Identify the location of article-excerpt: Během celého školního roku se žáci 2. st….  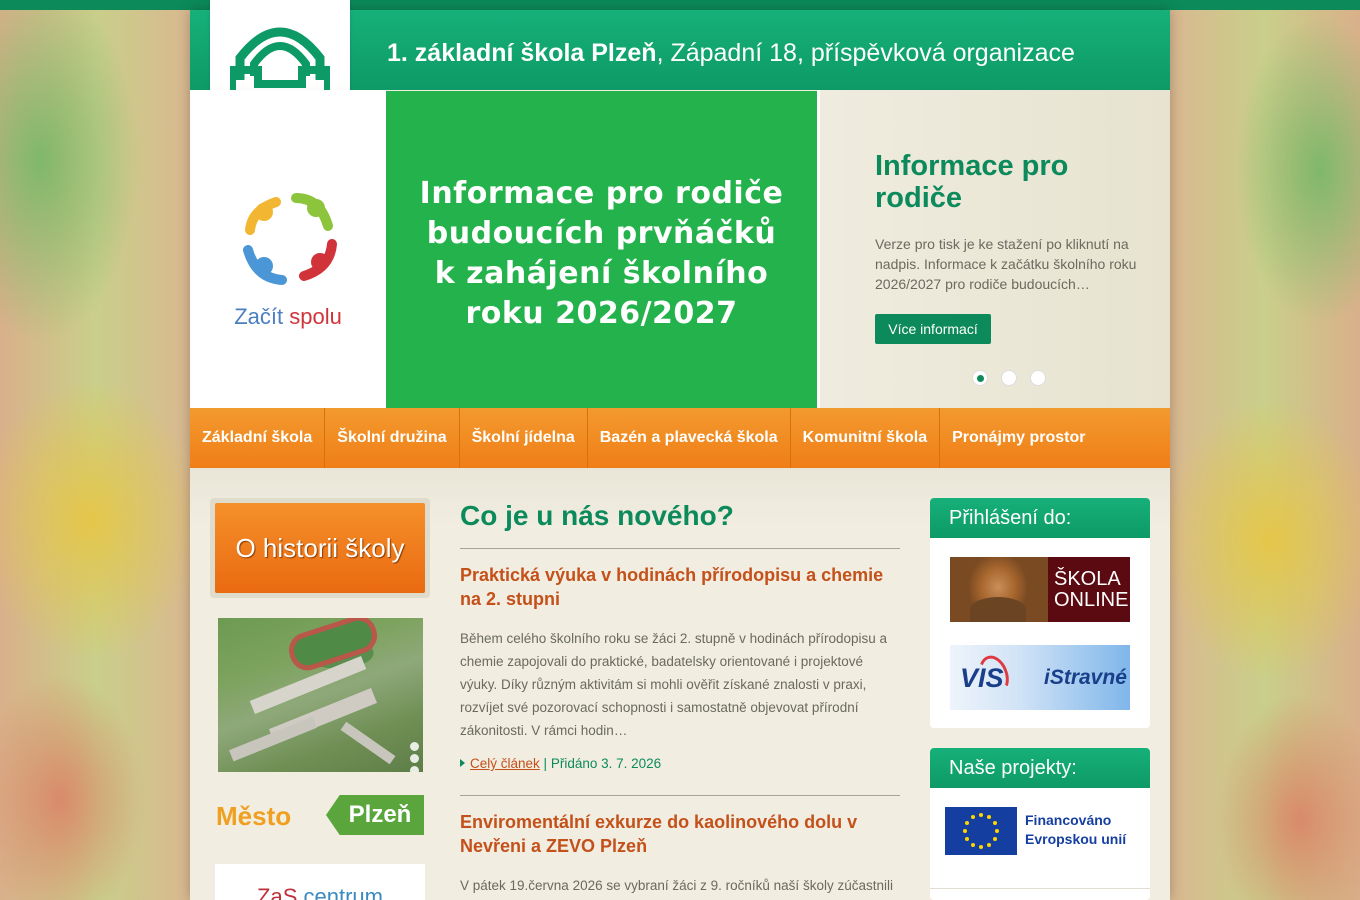
(674, 684).